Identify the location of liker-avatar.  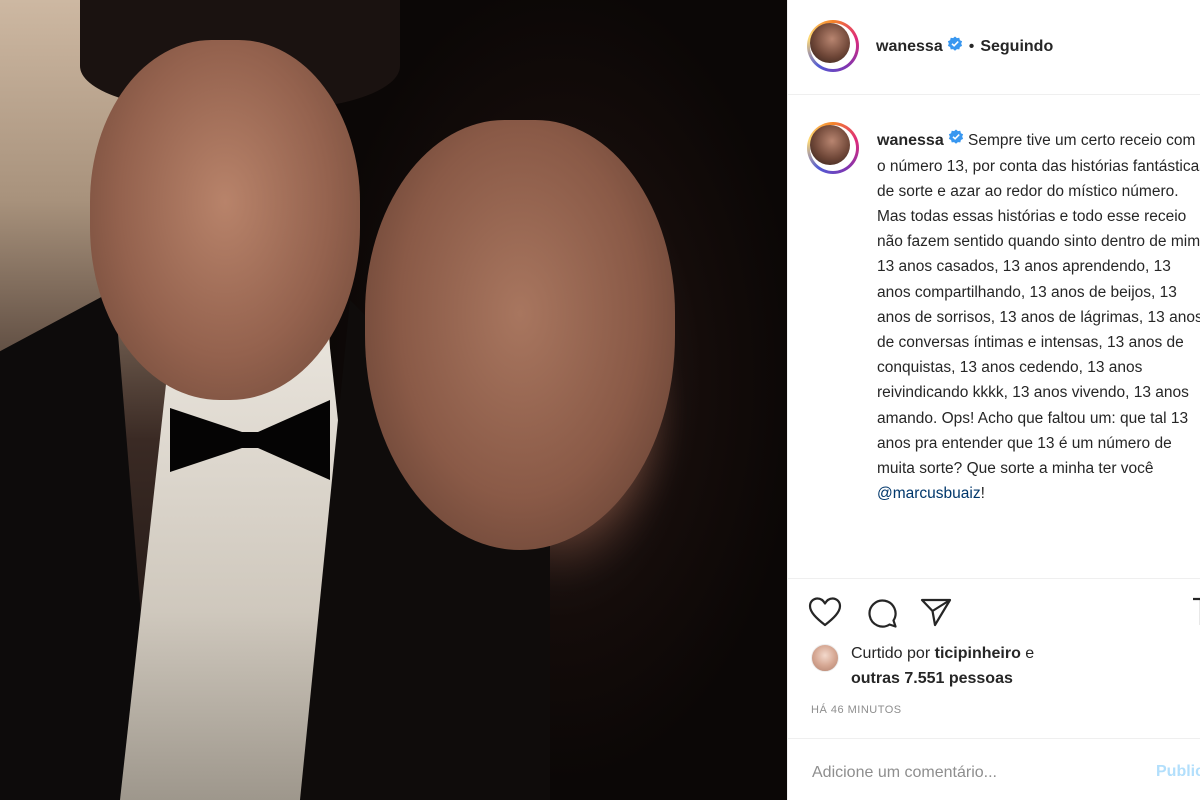
(825, 658).